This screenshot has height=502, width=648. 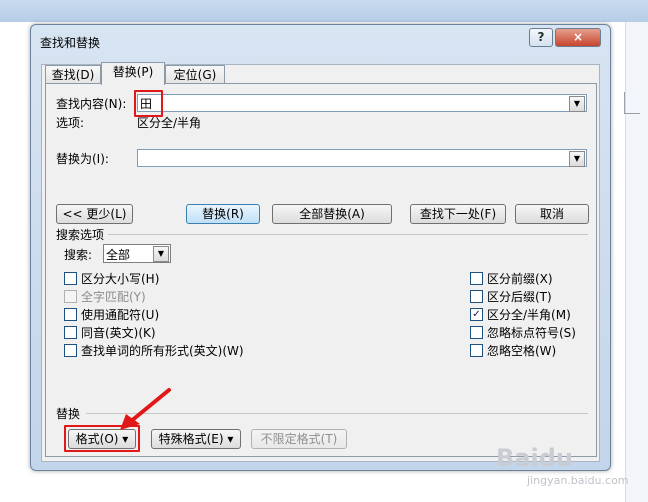 What do you see at coordinates (70, 332) in the screenshot?
I see `sounds-like-checkbox` at bounding box center [70, 332].